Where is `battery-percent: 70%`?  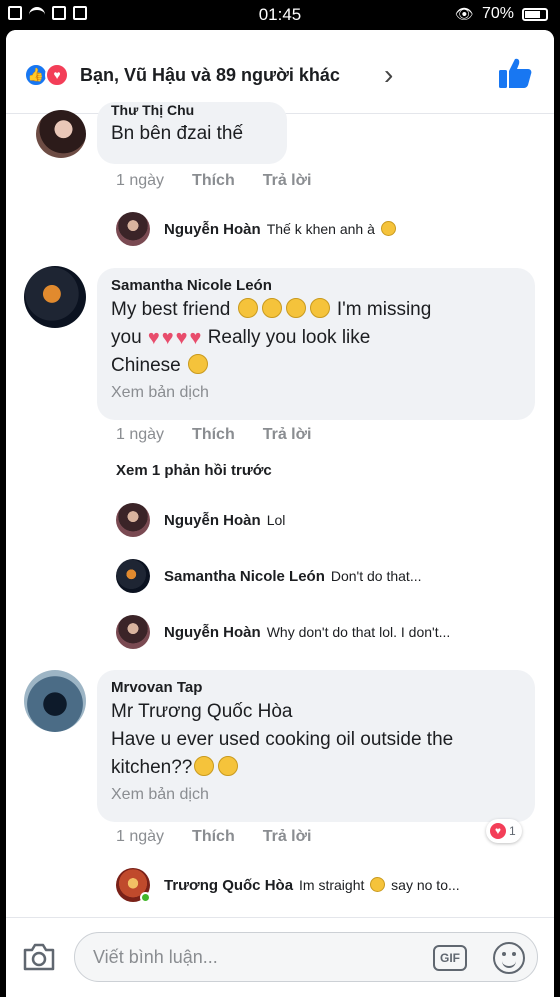
battery-percent: 70% is located at coordinates (497, 13).